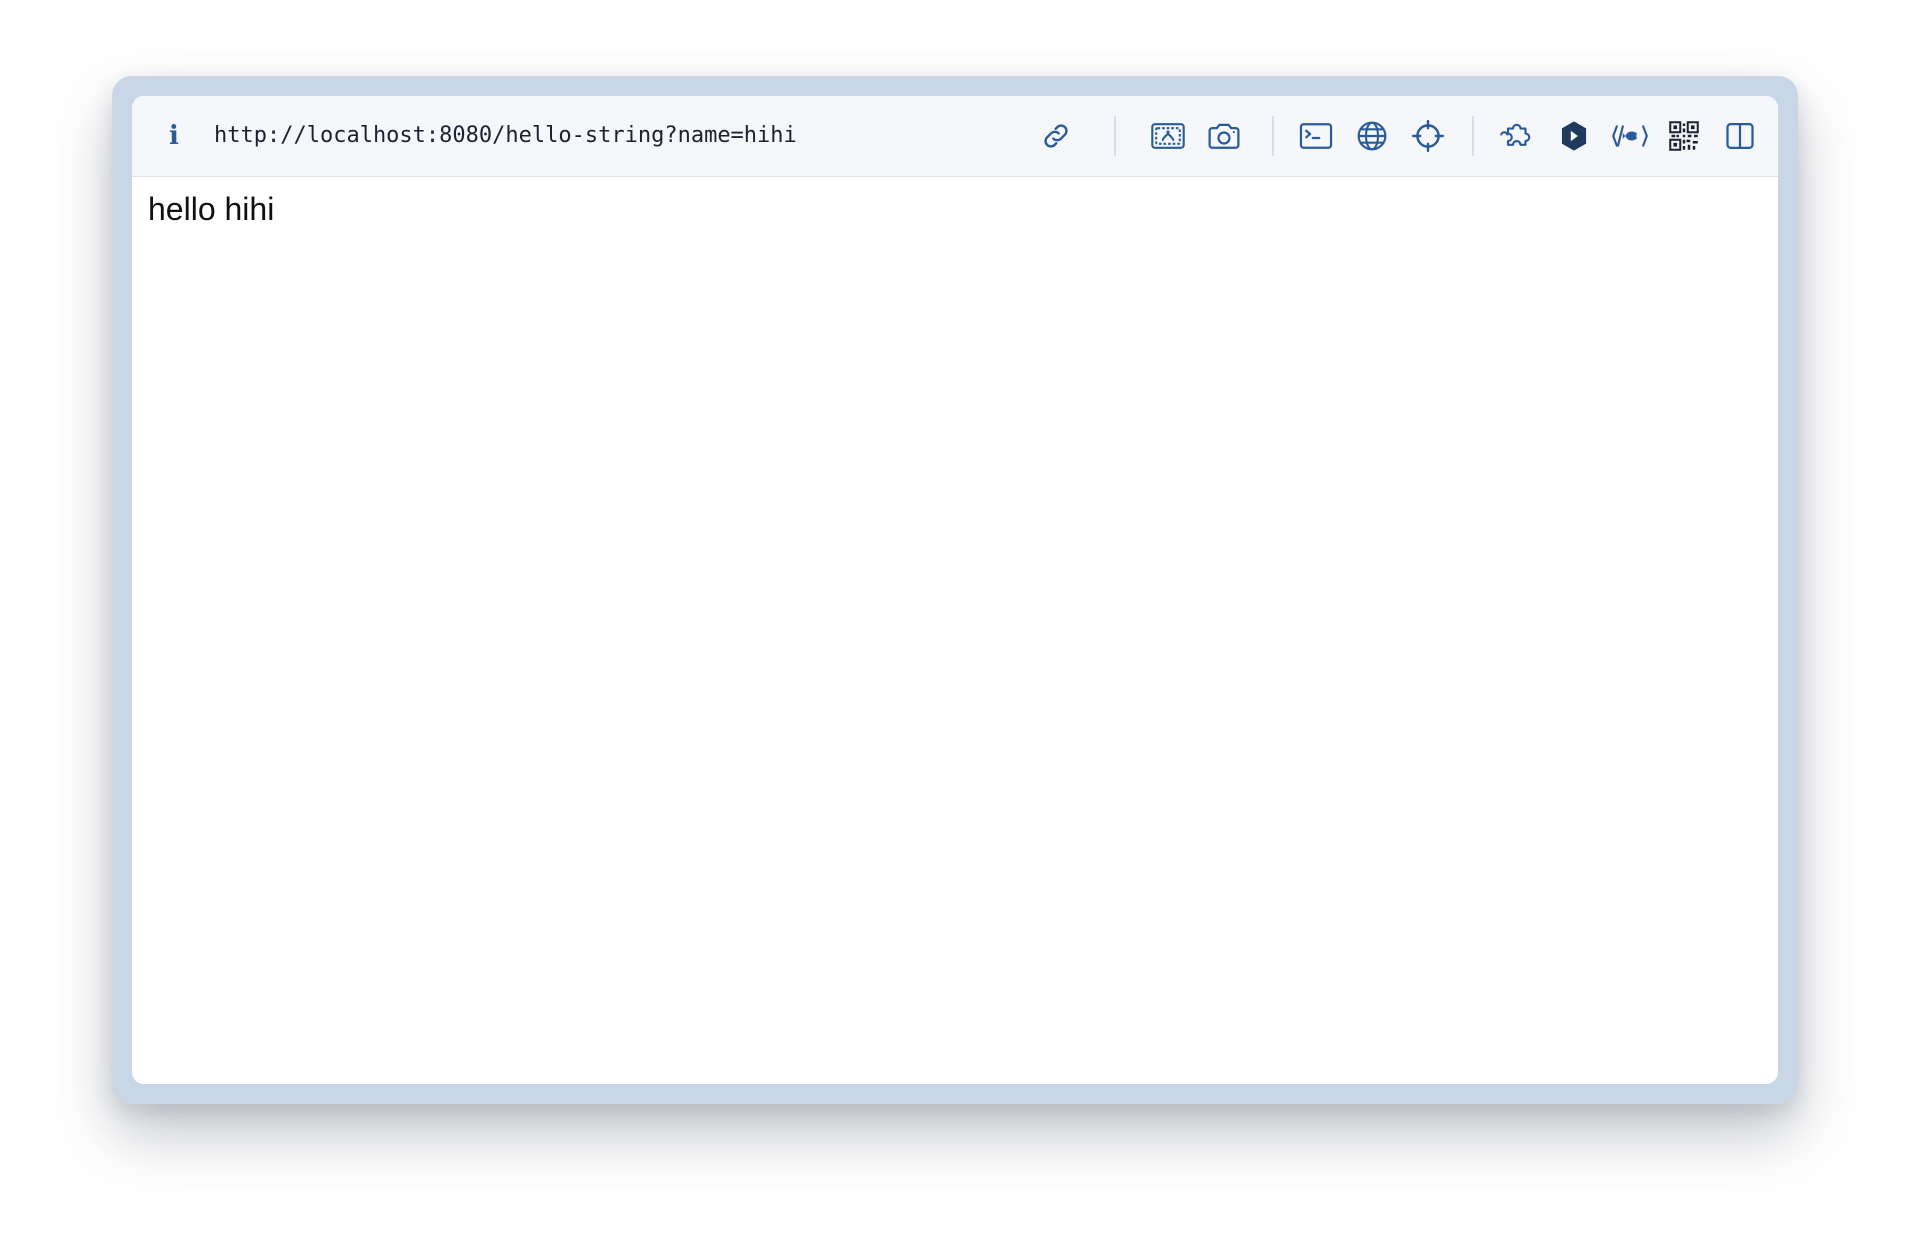 This screenshot has width=1906, height=1248. What do you see at coordinates (1316, 136) in the screenshot?
I see `terminal-icon` at bounding box center [1316, 136].